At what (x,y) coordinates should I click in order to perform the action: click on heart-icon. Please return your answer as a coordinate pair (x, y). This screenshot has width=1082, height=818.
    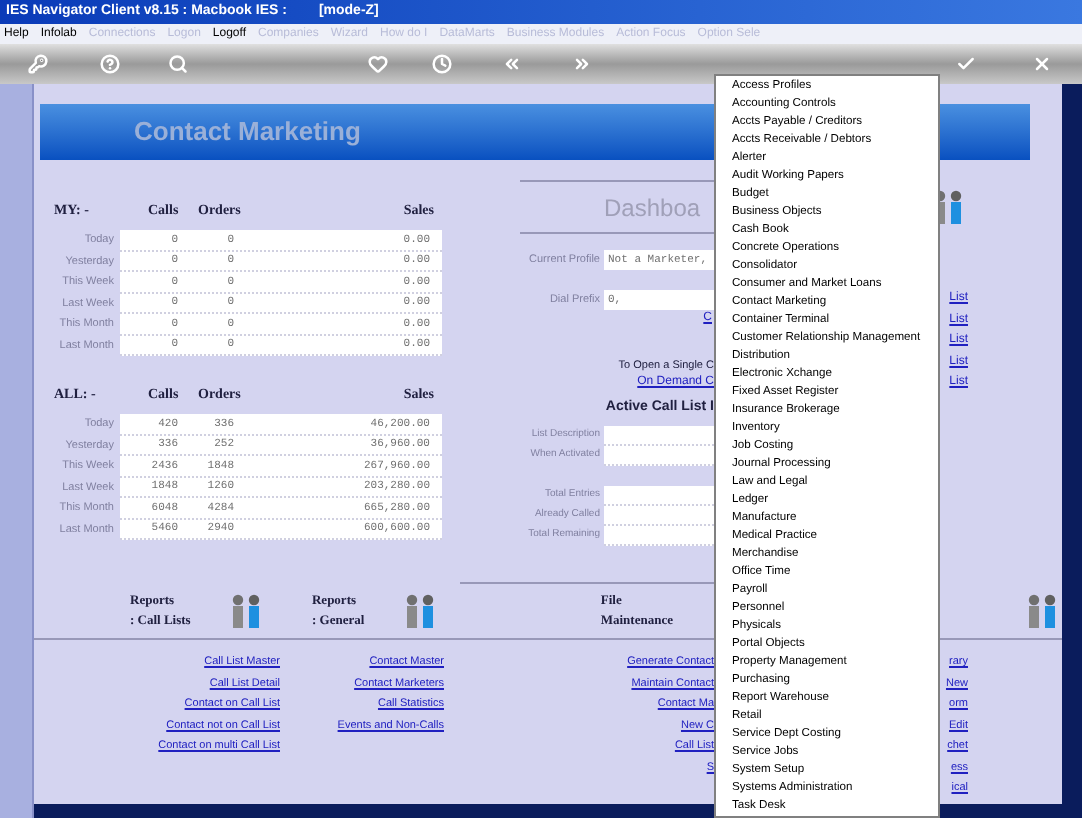
    Looking at the image, I should click on (378, 64).